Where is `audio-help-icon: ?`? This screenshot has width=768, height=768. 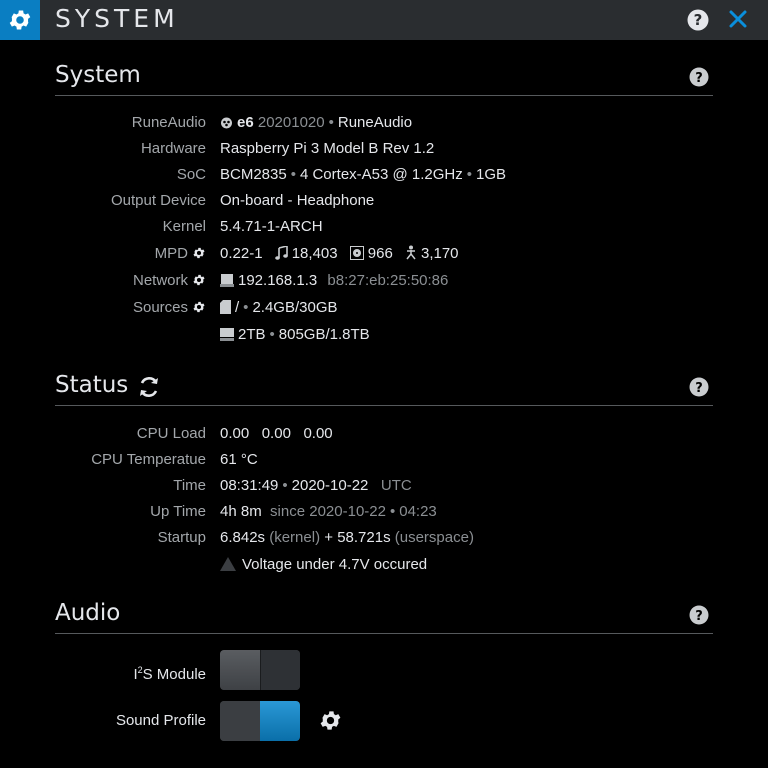 audio-help-icon: ? is located at coordinates (699, 615).